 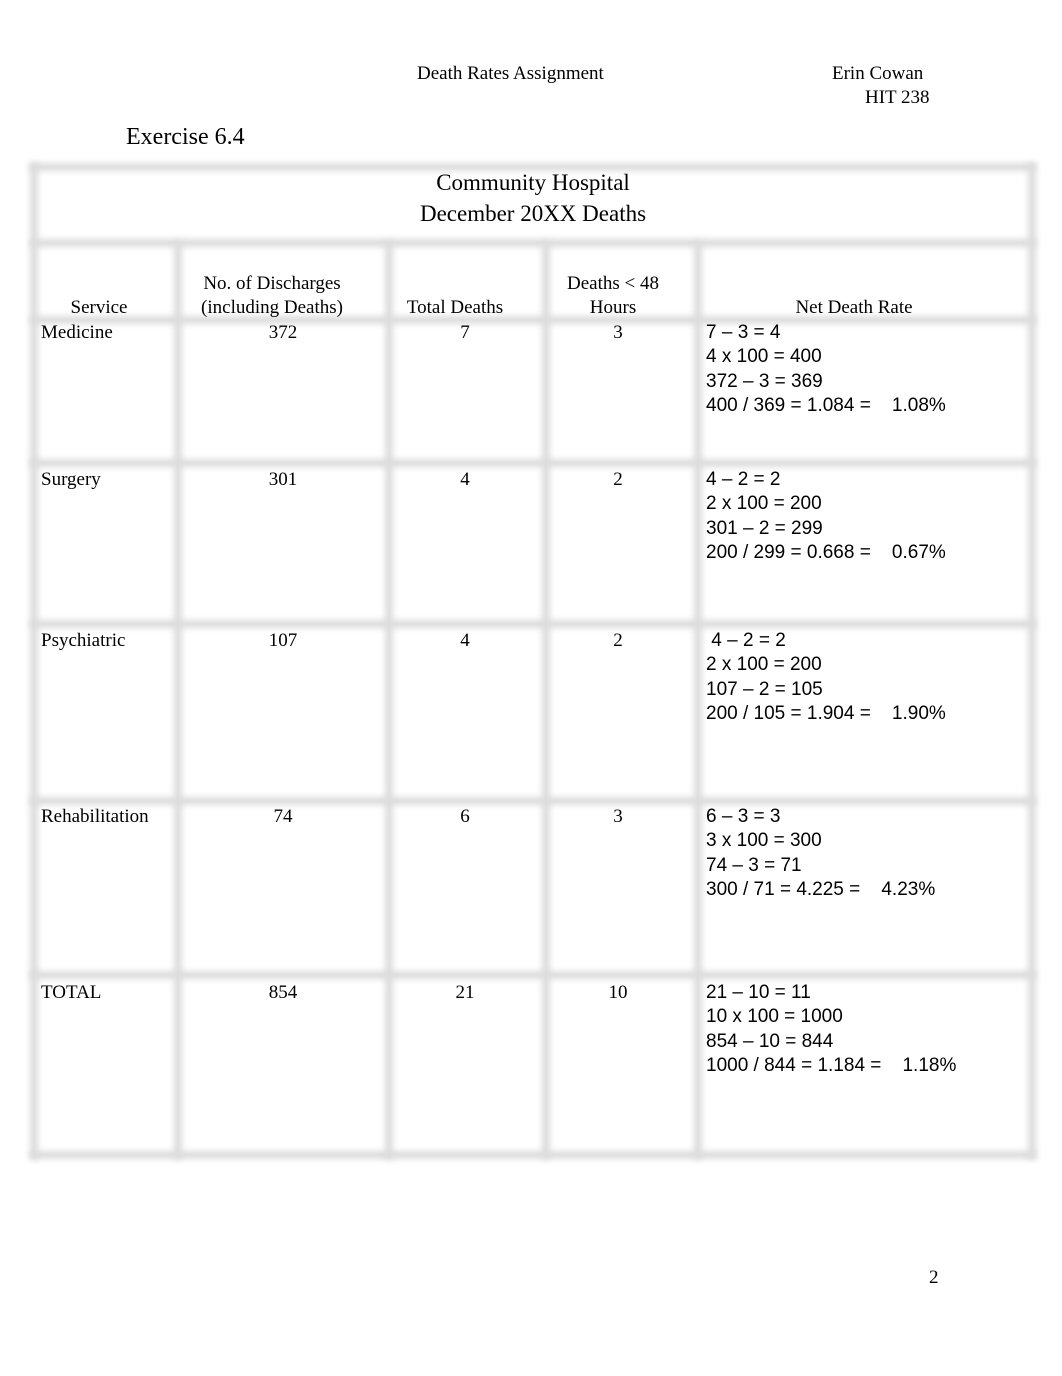 I want to click on calculation-line: 301 – 2 = 299, so click(x=764, y=528).